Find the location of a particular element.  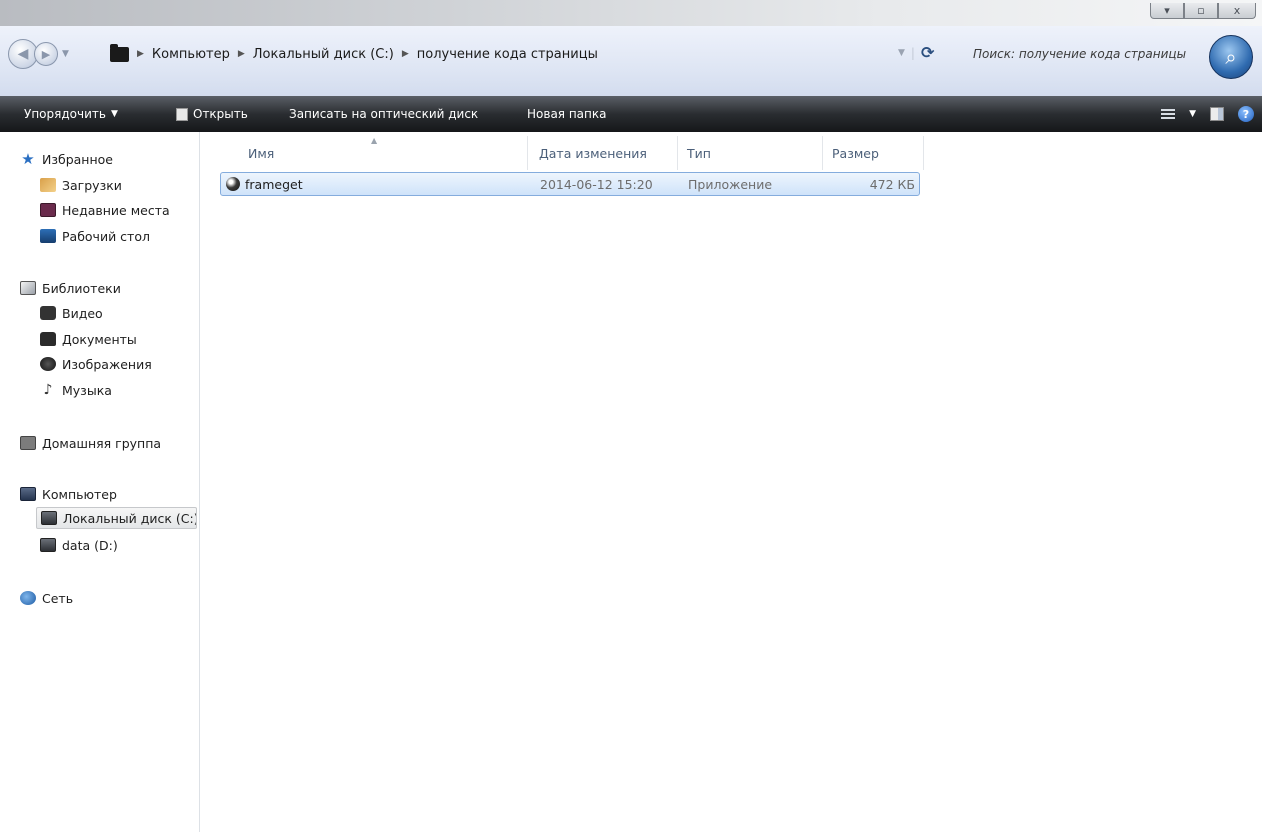

nav-recent: Недавние места is located at coordinates (105, 210).